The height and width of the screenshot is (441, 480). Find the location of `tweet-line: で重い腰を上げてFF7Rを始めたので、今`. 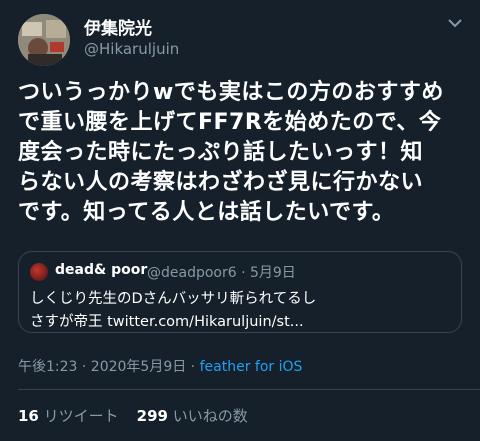

tweet-line: で重い腰を上げてFF7Rを始めたので、今 is located at coordinates (230, 122).